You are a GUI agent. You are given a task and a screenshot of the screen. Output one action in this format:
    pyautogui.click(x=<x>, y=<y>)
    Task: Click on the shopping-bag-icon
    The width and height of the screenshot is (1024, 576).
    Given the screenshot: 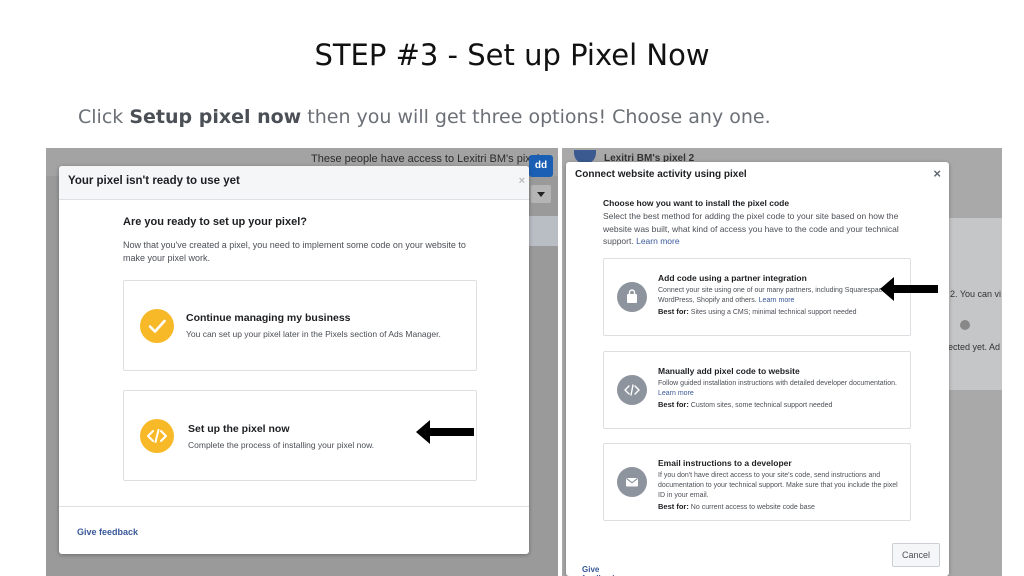 What is the action you would take?
    pyautogui.click(x=632, y=297)
    